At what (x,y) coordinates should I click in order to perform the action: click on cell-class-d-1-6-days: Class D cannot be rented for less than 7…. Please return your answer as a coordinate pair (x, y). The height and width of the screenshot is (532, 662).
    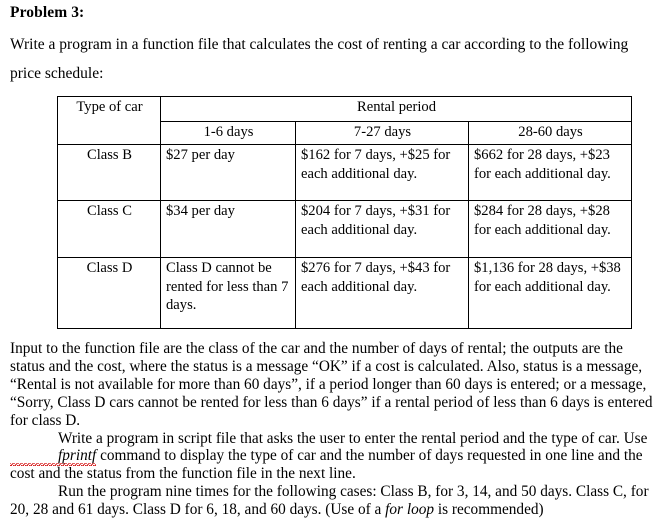
    Looking at the image, I should click on (228, 293).